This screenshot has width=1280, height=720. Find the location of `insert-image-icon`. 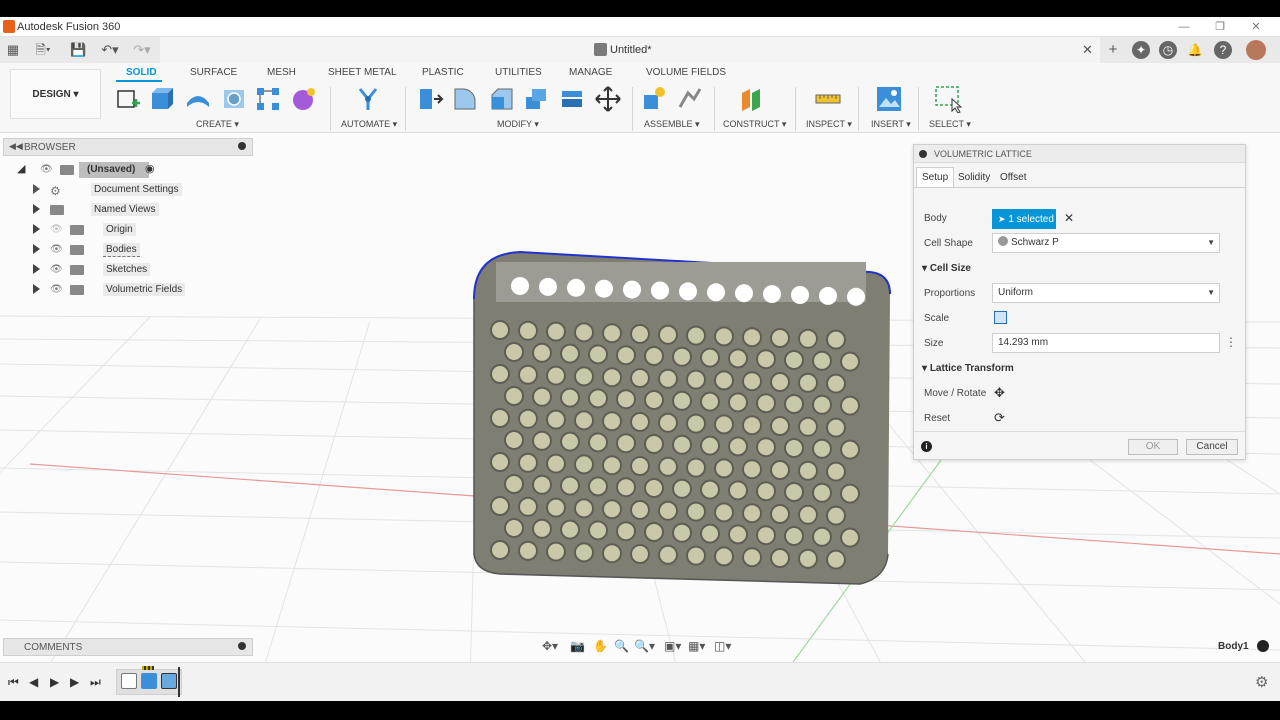

insert-image-icon is located at coordinates (889, 99).